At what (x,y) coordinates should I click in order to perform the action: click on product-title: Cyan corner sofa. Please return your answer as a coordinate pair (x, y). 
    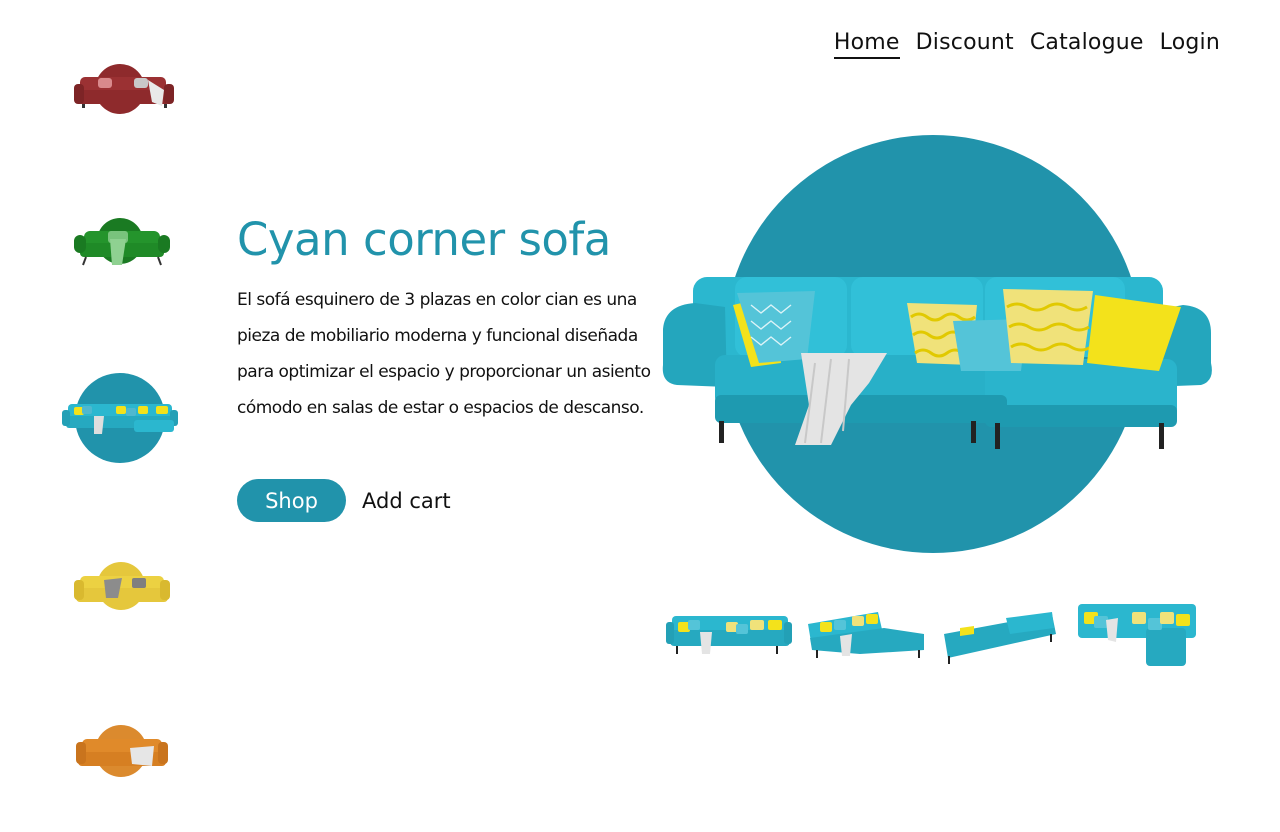
    Looking at the image, I should click on (424, 239).